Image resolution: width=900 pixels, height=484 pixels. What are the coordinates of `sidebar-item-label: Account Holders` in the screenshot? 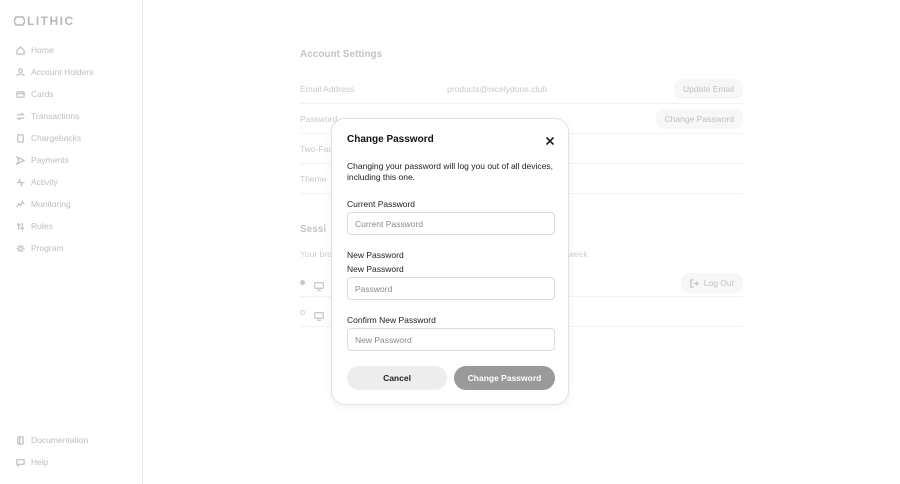 It's located at (62, 72).